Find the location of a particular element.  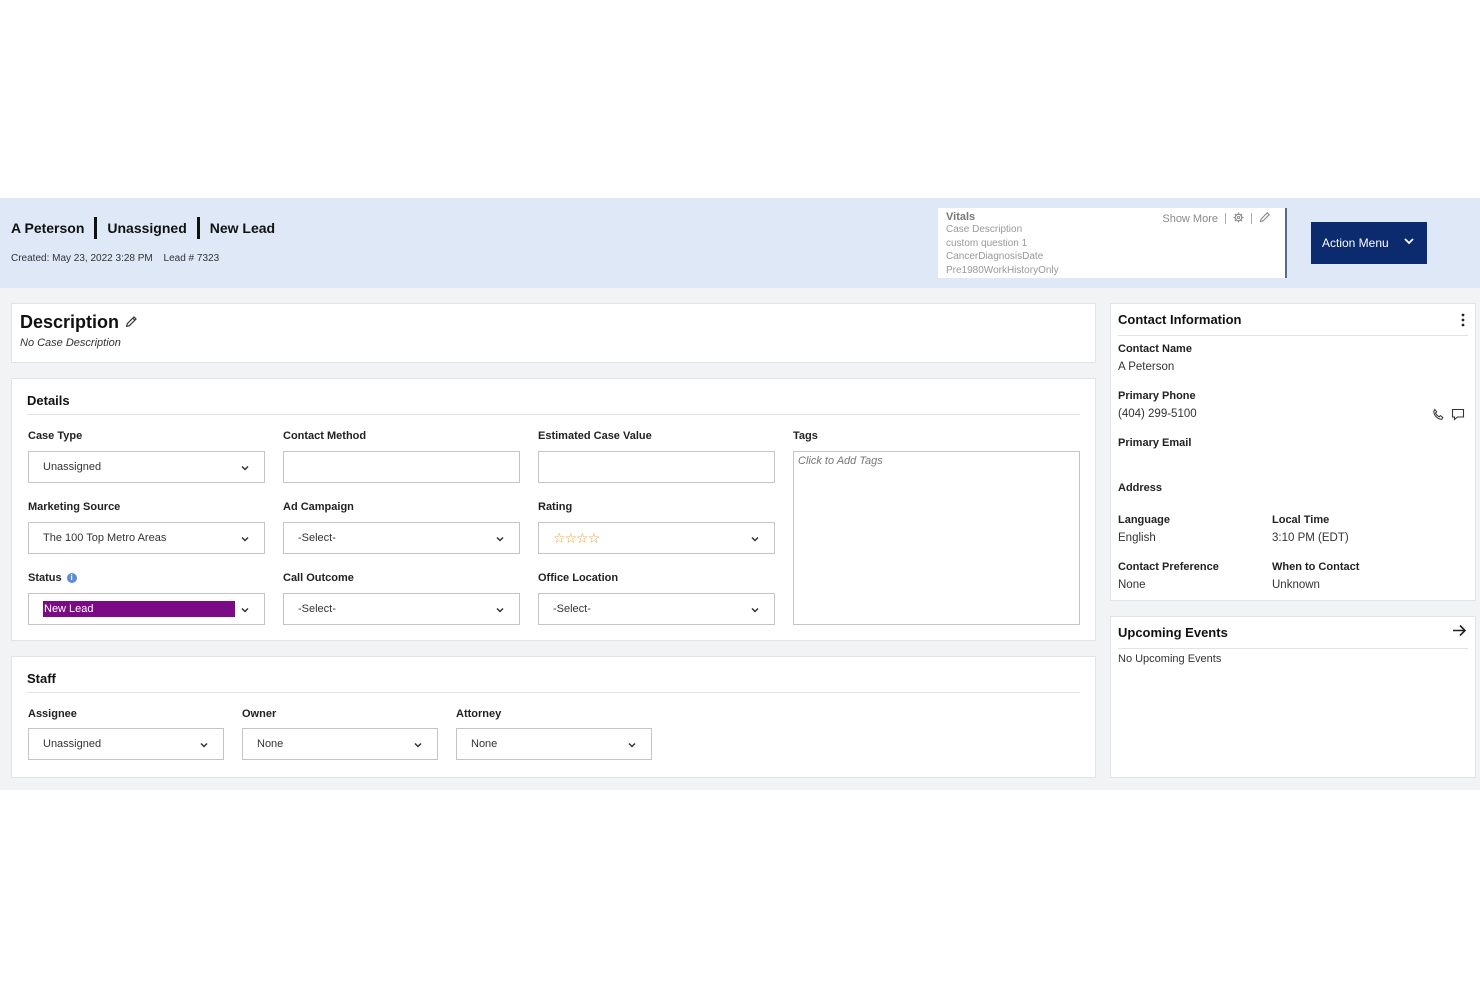

tags-input: Click to Add Tags is located at coordinates (936, 538).